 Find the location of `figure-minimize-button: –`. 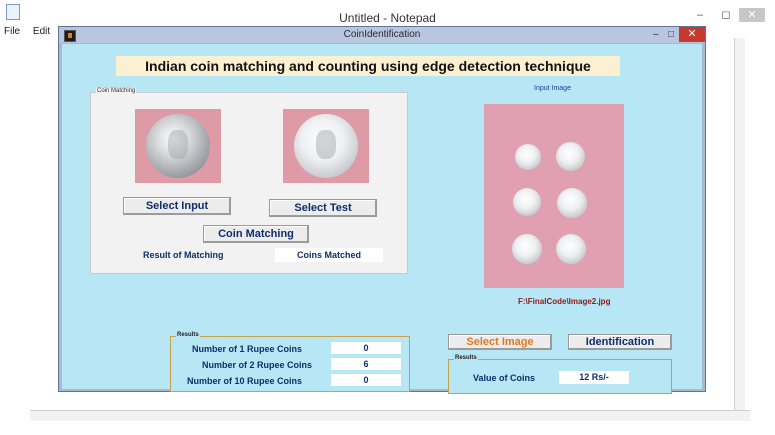

figure-minimize-button: – is located at coordinates (656, 34).